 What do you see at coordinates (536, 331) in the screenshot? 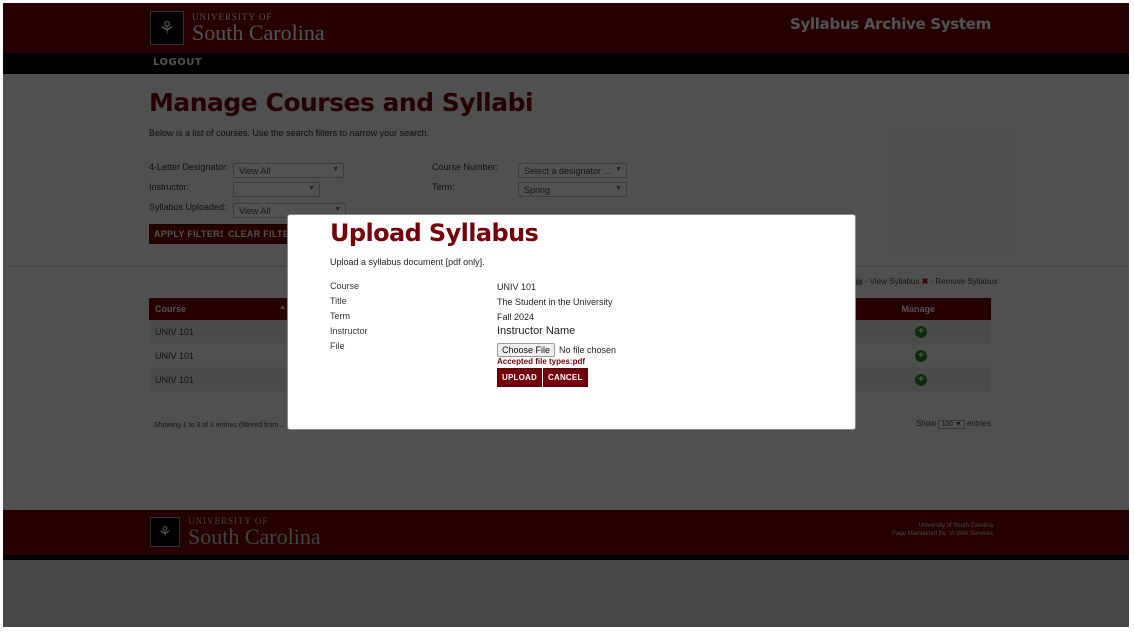
I see `instructor-value: Instructor Name` at bounding box center [536, 331].